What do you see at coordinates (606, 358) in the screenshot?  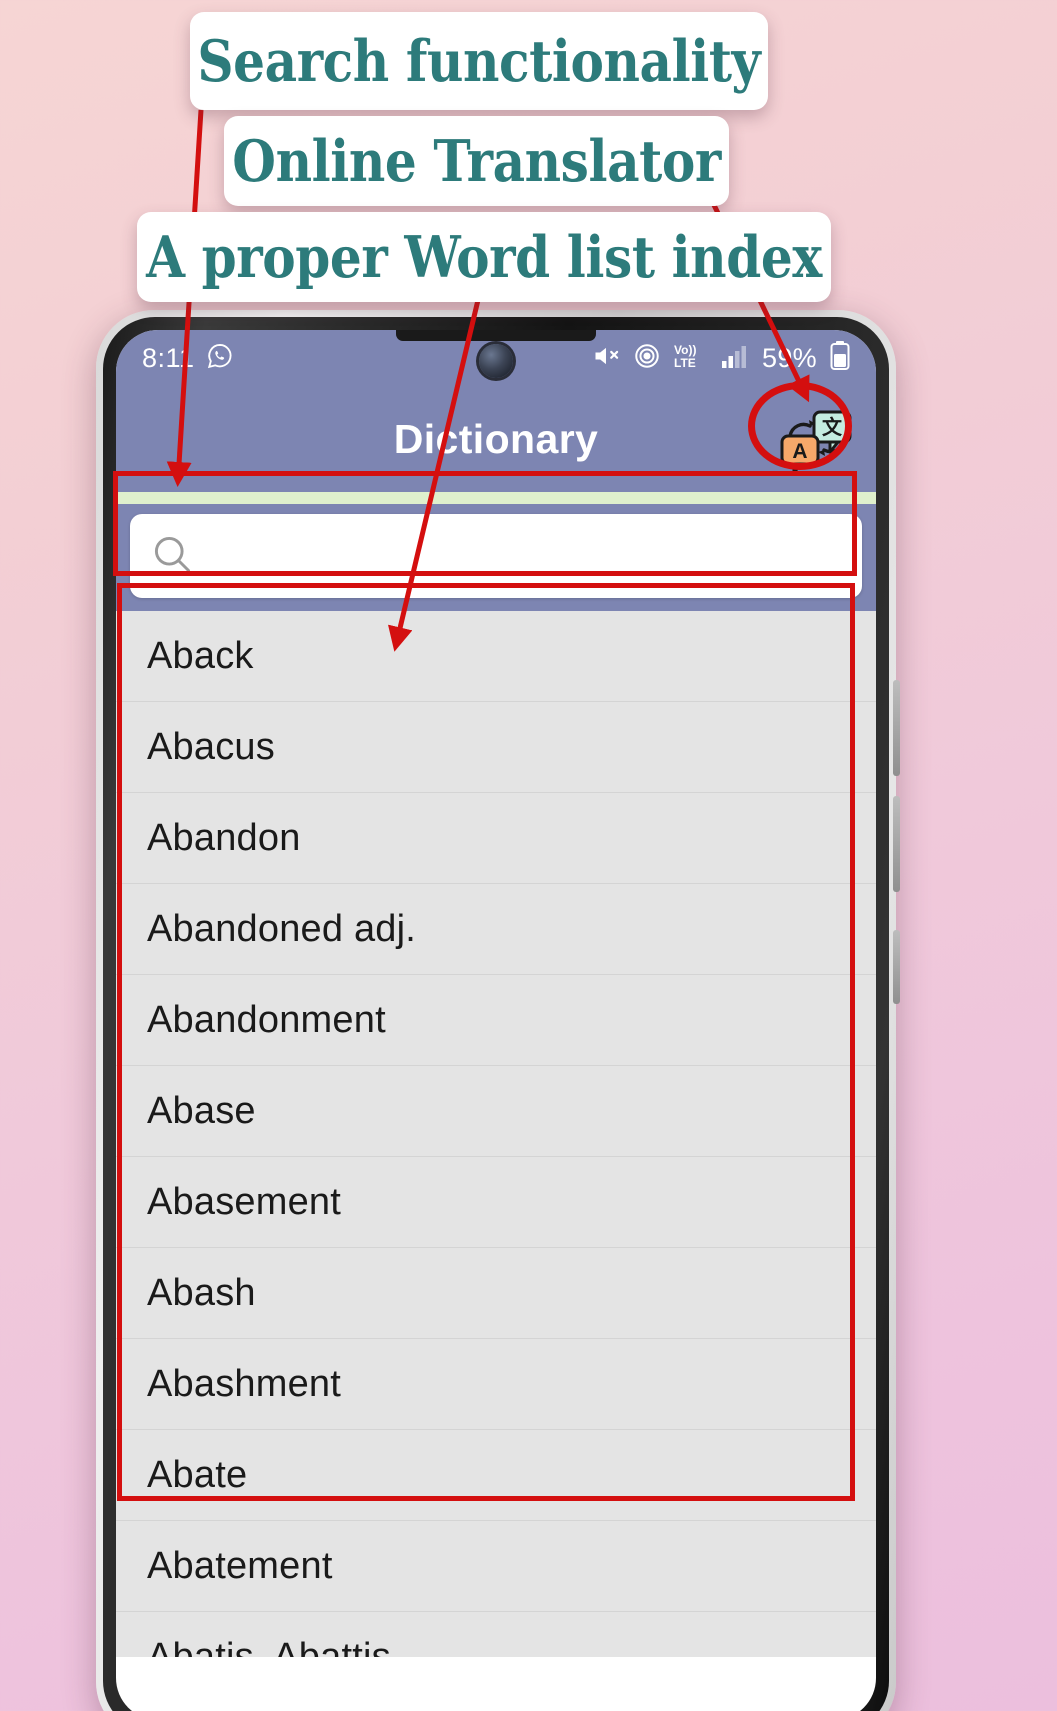 I see `mute-icon` at bounding box center [606, 358].